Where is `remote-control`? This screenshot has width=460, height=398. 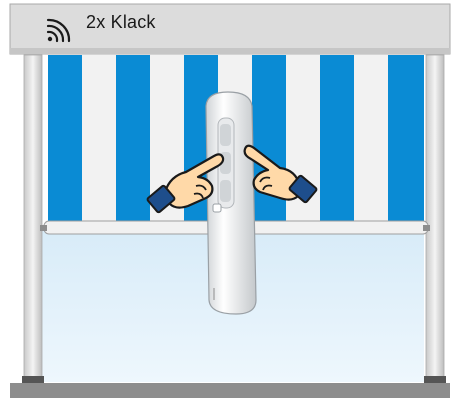 remote-control is located at coordinates (231, 203).